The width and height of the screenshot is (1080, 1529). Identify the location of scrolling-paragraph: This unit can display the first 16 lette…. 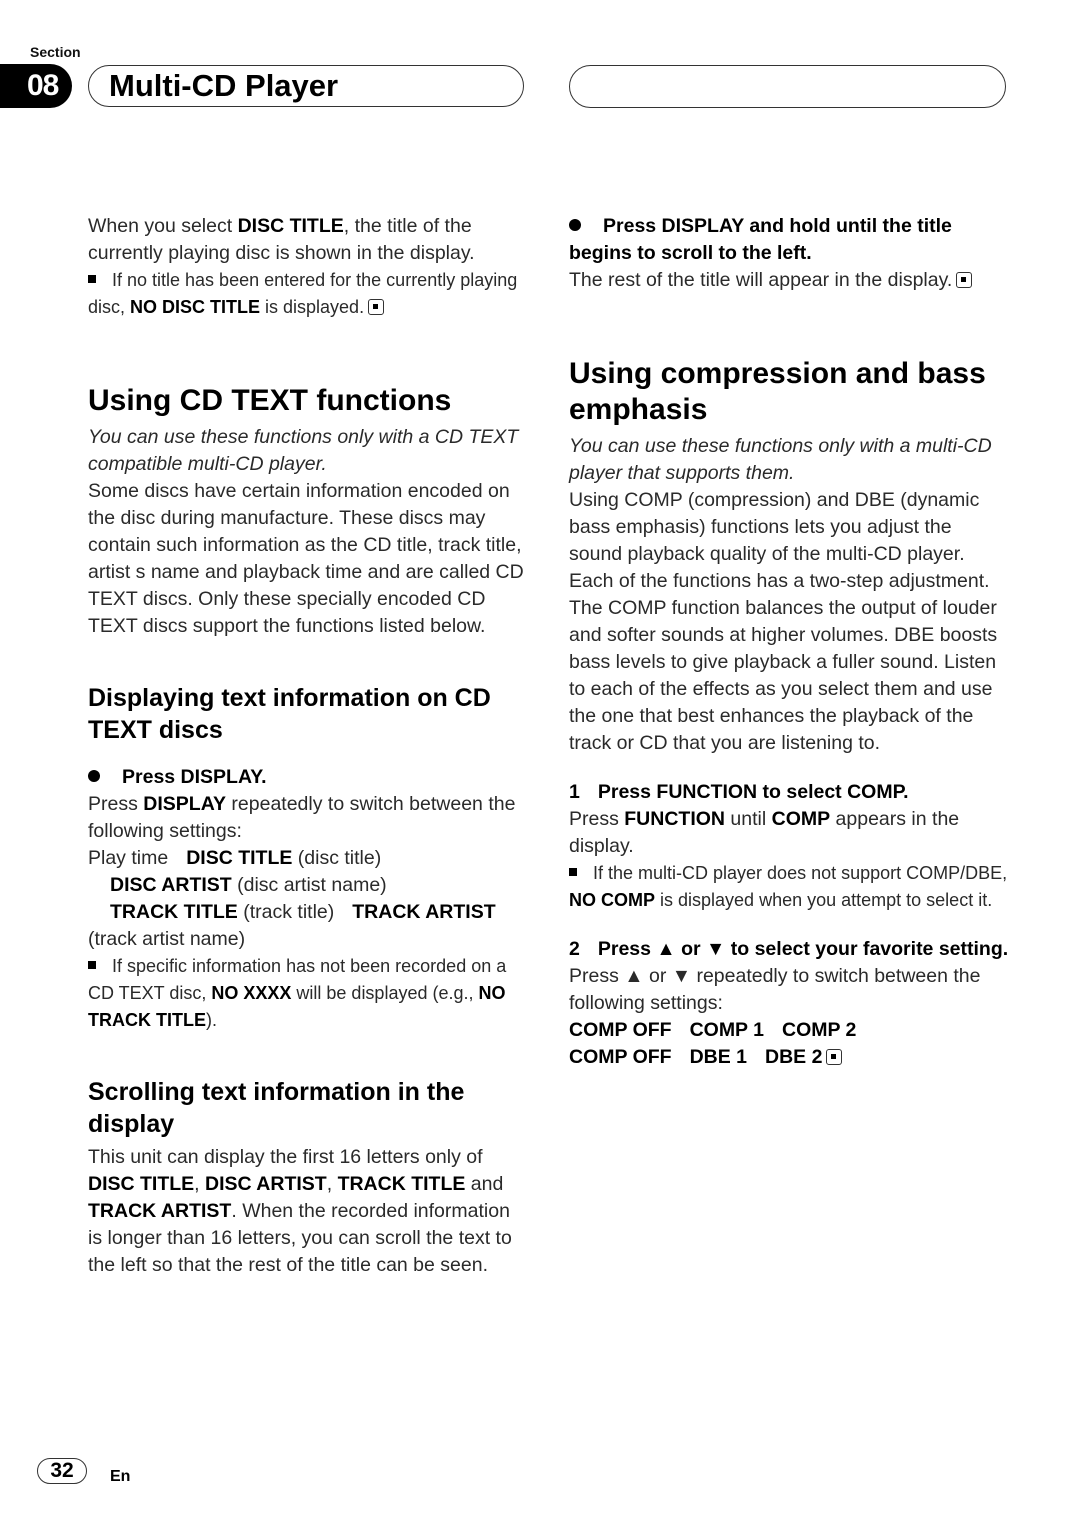
(300, 1211).